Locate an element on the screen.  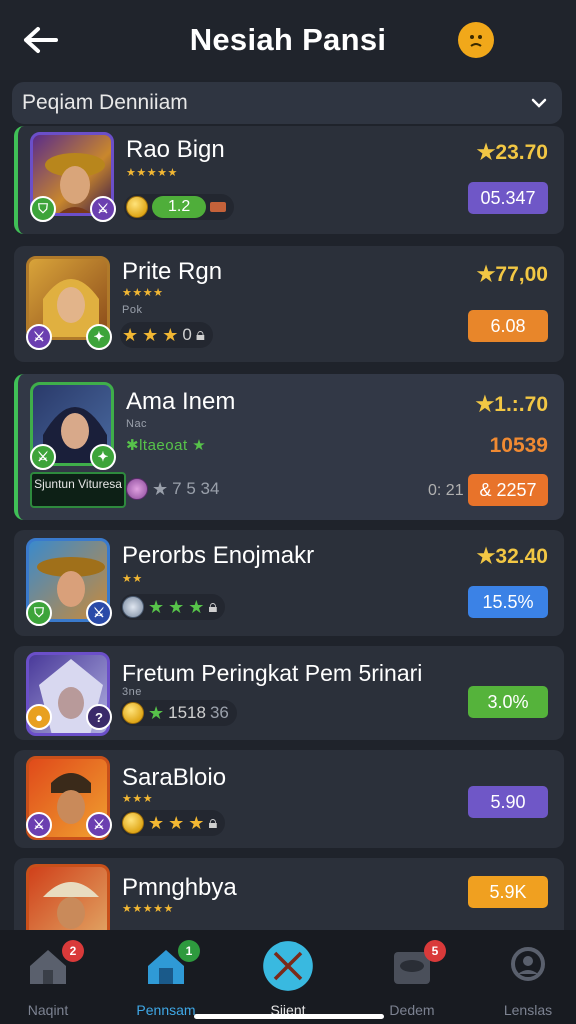
stars-pill: ★ 1518 36 is located at coordinates (178, 713).